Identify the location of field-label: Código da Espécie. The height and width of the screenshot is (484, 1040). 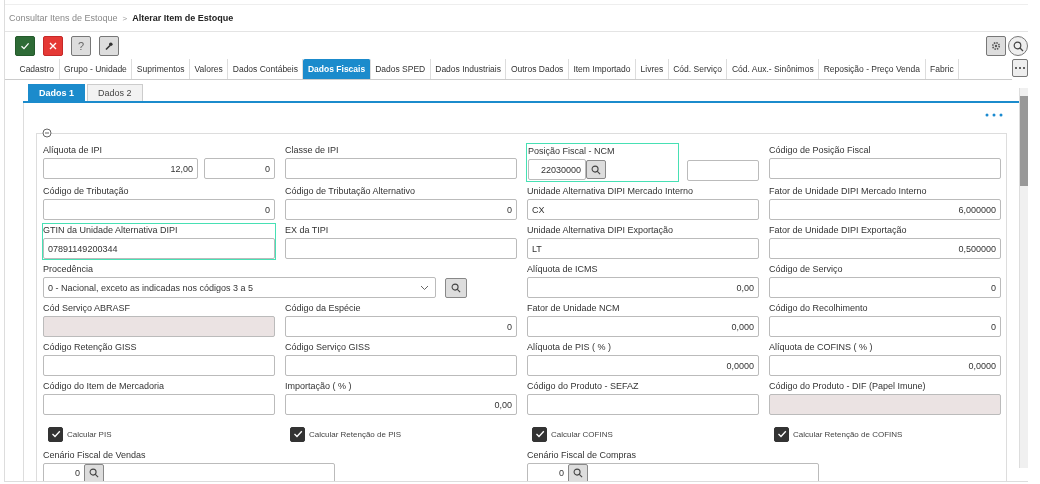
(323, 308).